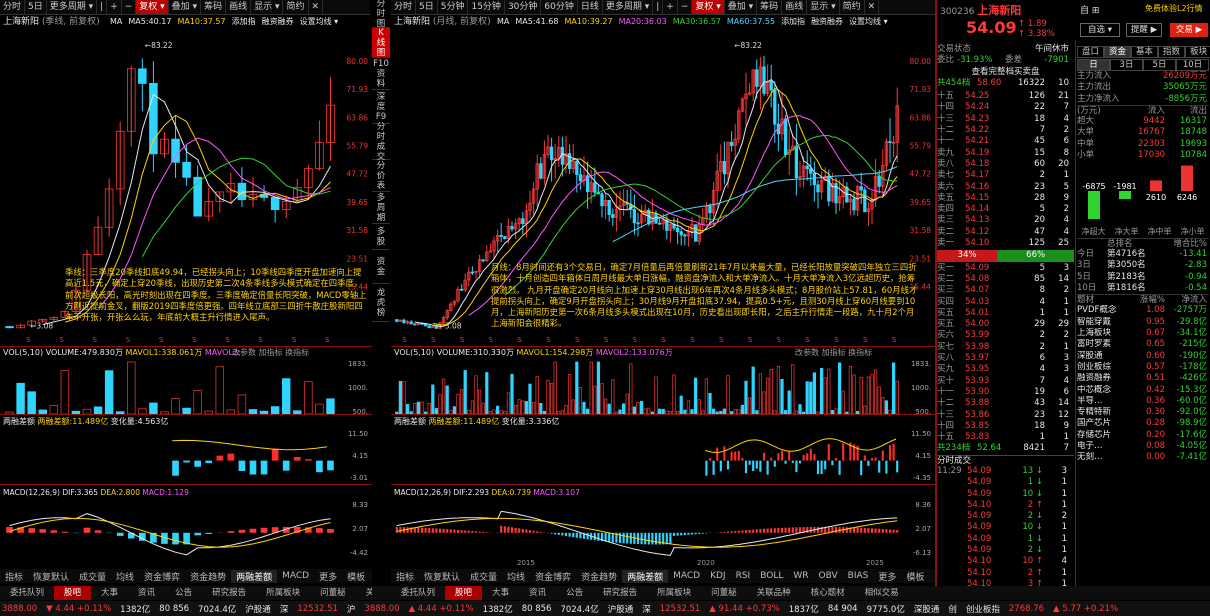  I want to click on indicator-tab: BIAS, so click(858, 576).